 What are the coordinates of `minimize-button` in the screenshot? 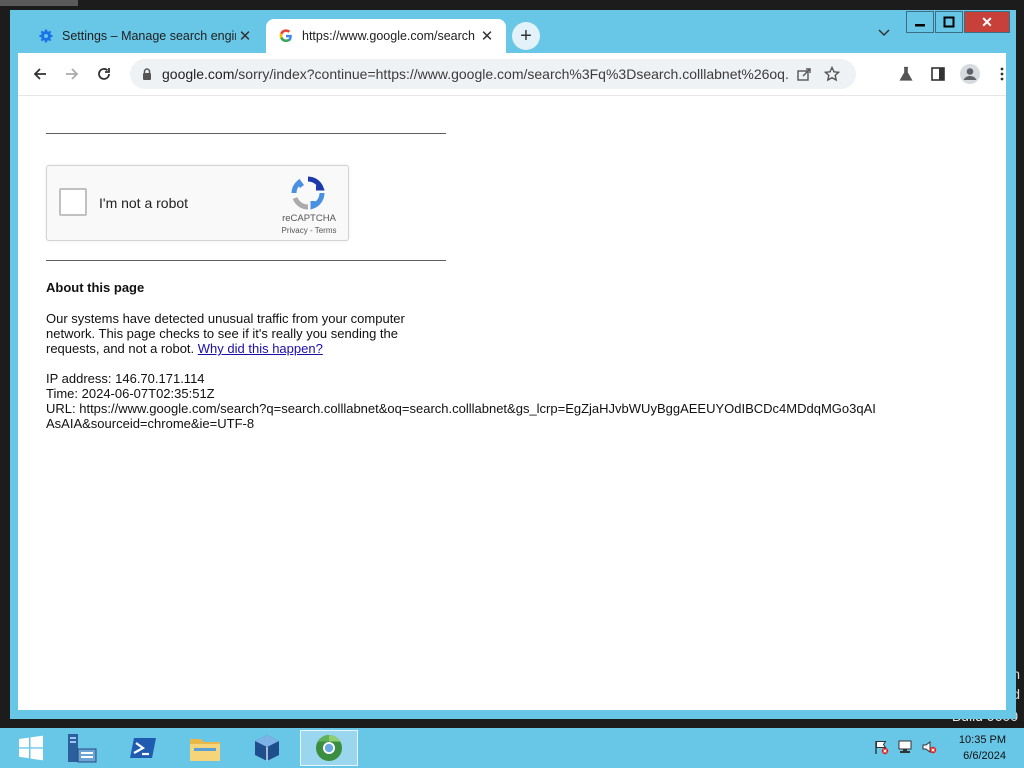 It's located at (920, 22).